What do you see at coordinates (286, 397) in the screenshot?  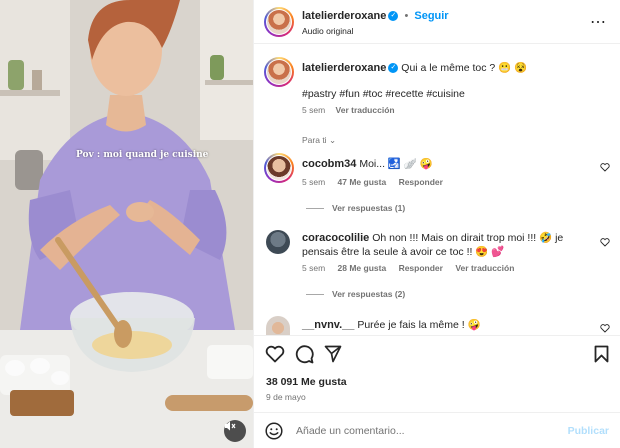 I see `post-date: 9 de mayo` at bounding box center [286, 397].